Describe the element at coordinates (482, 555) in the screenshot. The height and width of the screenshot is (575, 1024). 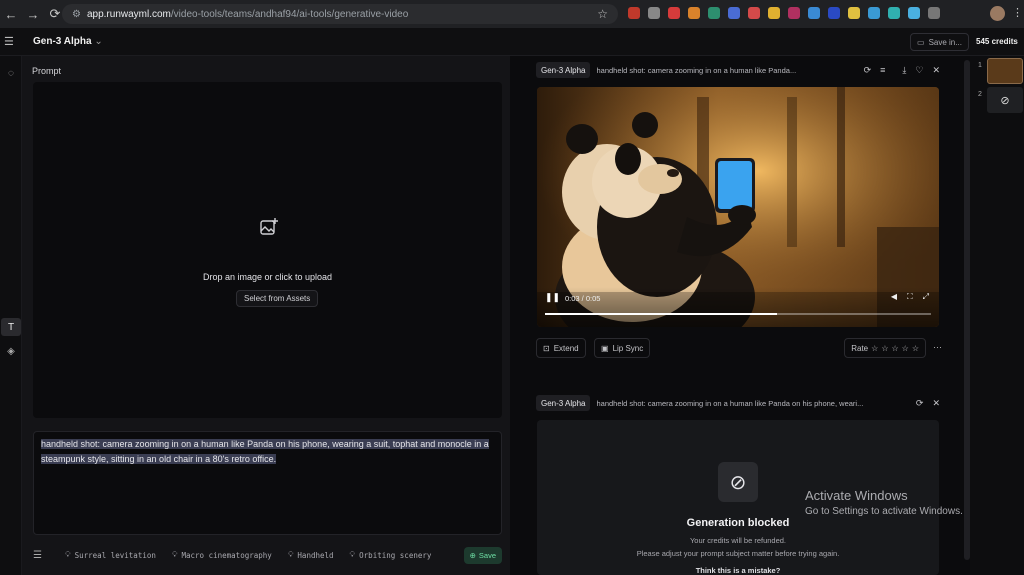
I see `save-button: ⊕ Save` at that location.